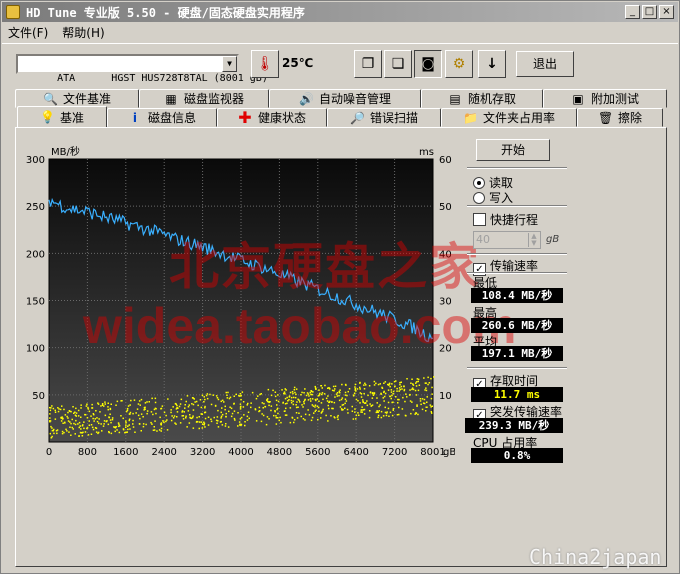  I want to click on exit-button: 退出, so click(545, 64).